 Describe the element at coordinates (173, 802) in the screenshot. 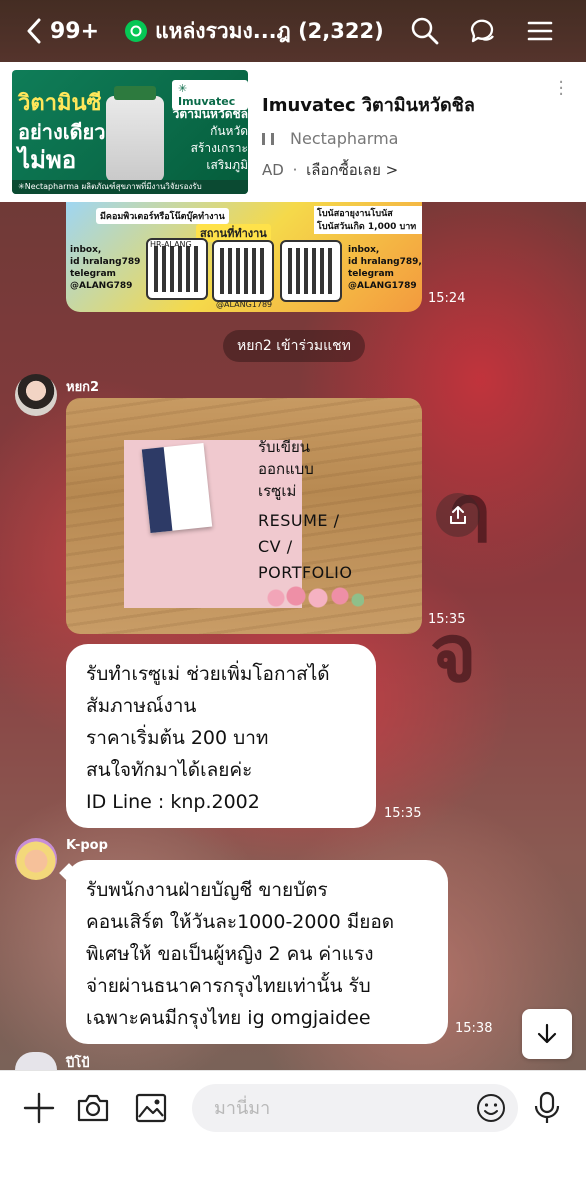

I see `message-text-line: ID Line : knp.2002` at that location.